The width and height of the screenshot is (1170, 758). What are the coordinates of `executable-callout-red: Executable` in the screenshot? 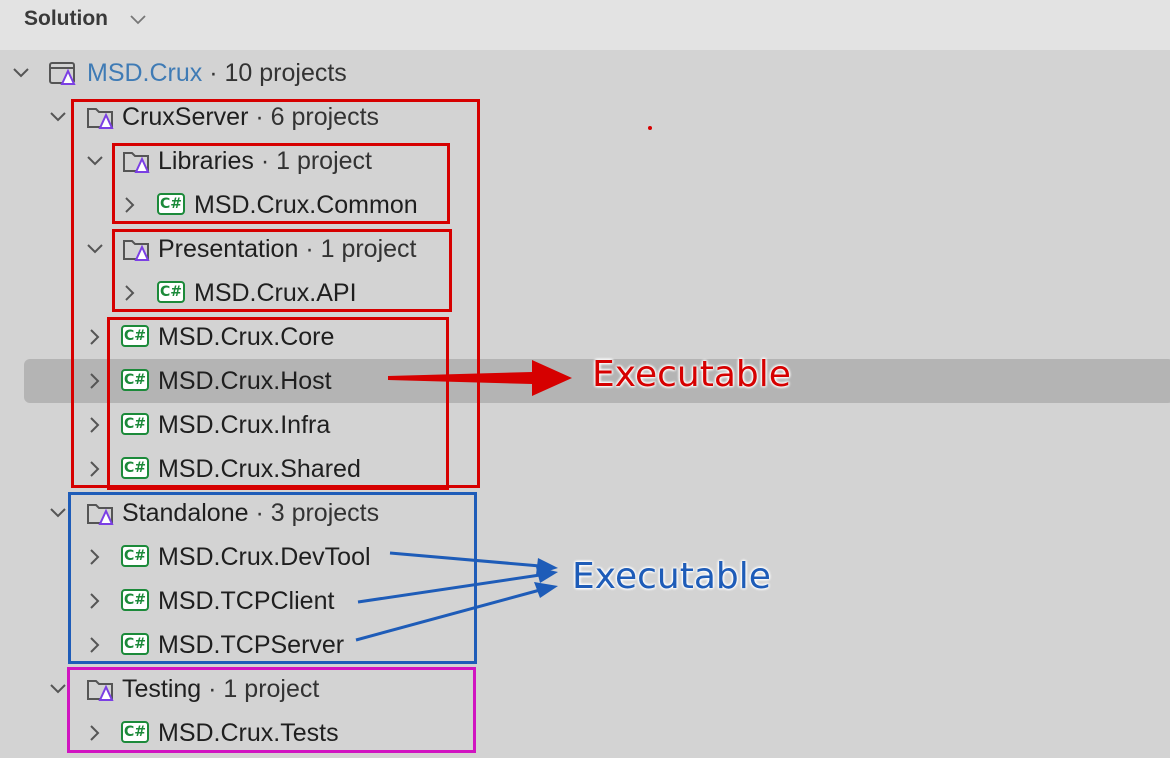 It's located at (691, 374).